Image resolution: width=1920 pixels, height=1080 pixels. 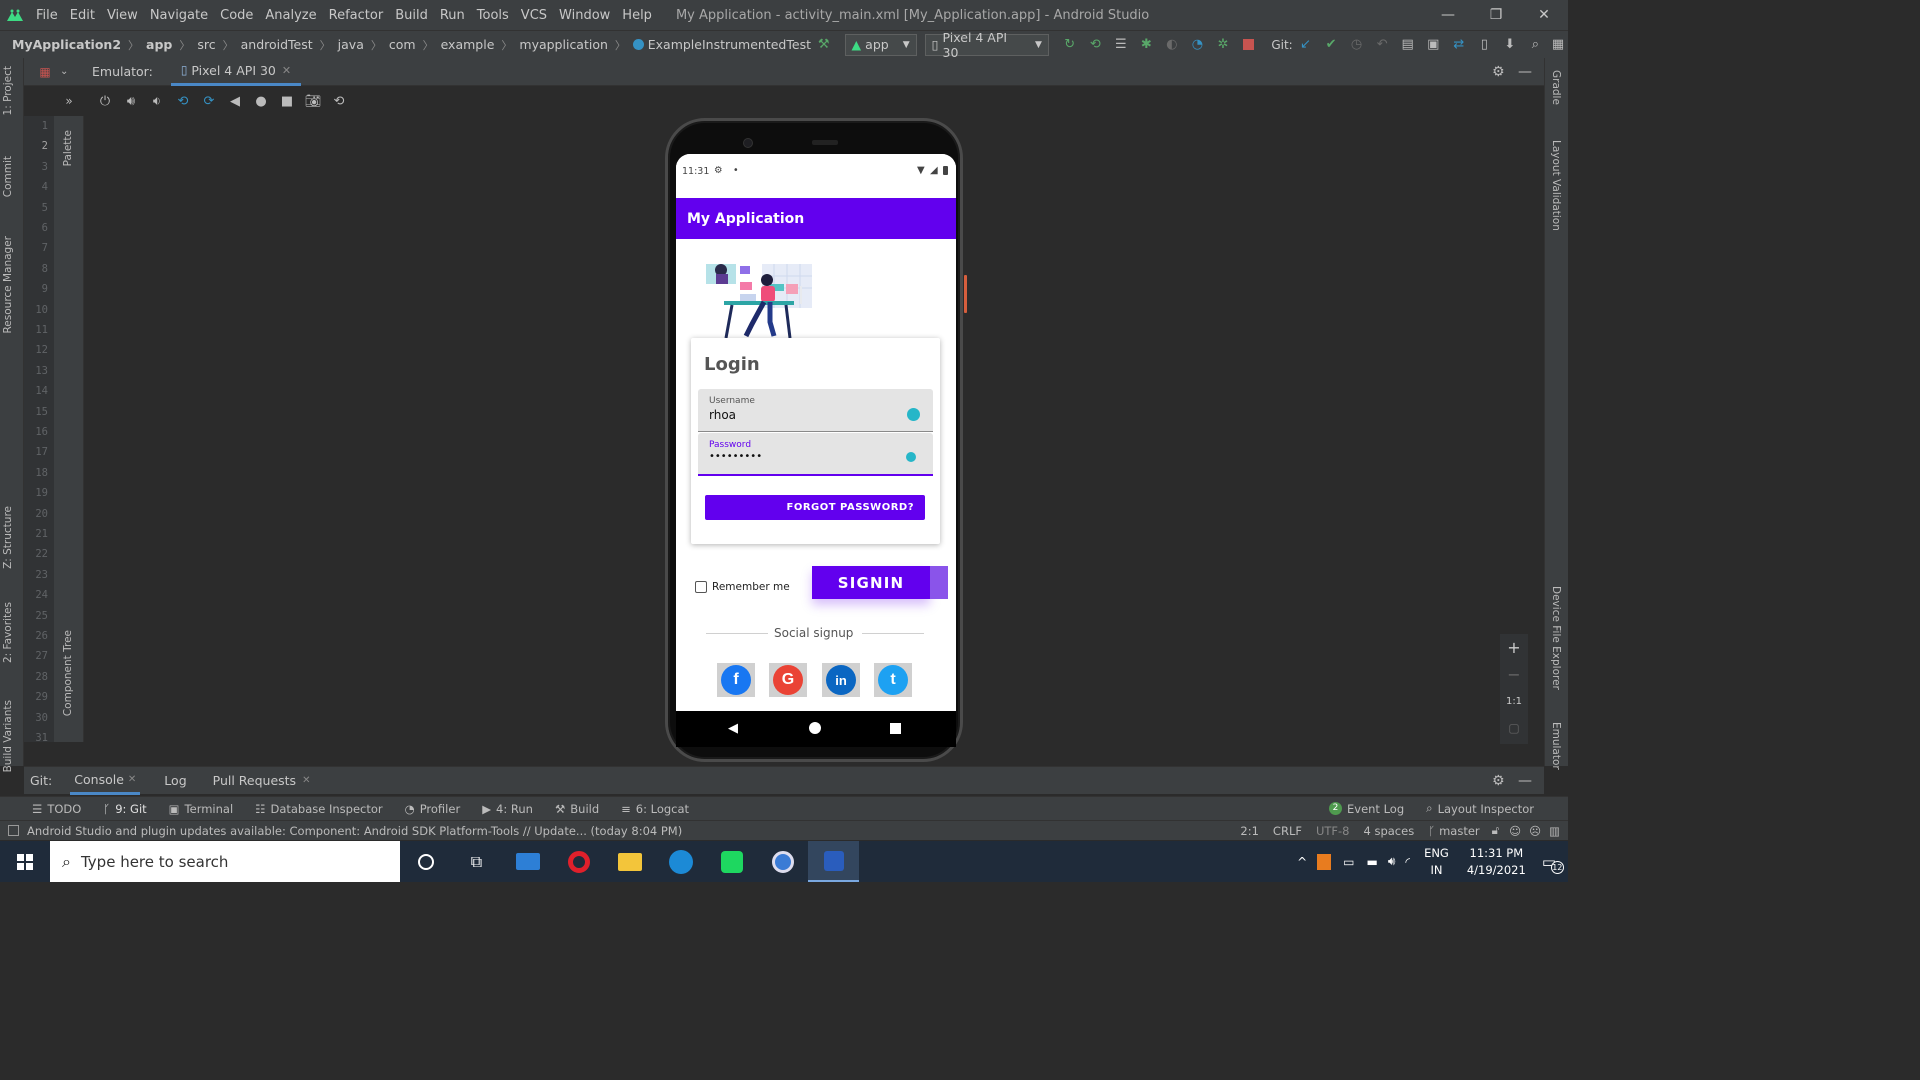 I want to click on cortana-icon, so click(x=425, y=861).